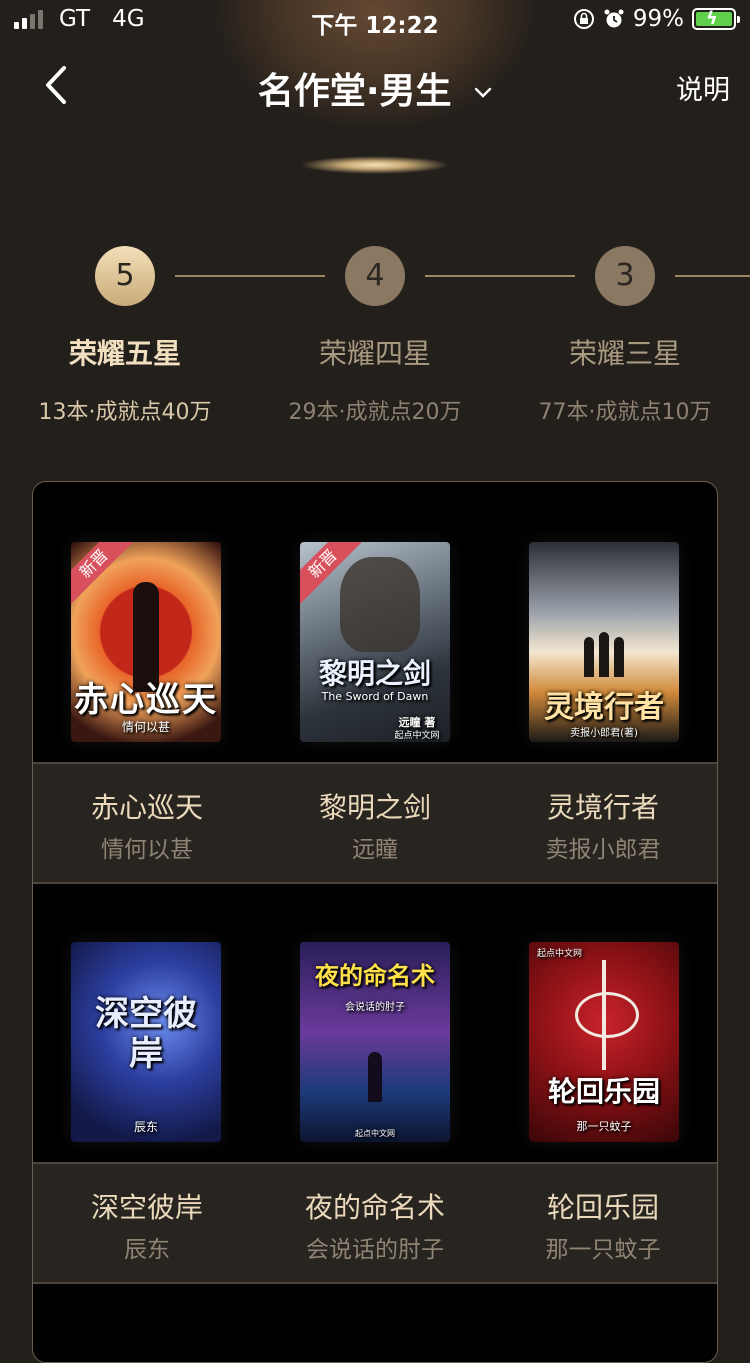 The image size is (750, 1363). I want to click on book-cover-card: 黎明之剑 The Sword of Dawn 远瞳 著 起点中文网 新晋, so click(375, 642).